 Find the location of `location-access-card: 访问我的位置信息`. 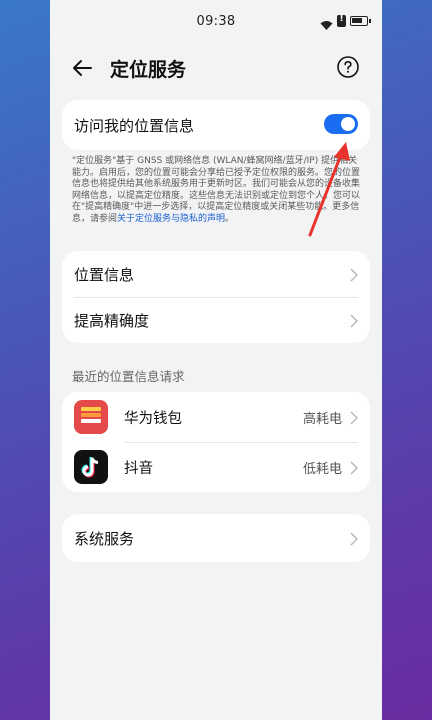

location-access-card: 访问我的位置信息 is located at coordinates (216, 125).